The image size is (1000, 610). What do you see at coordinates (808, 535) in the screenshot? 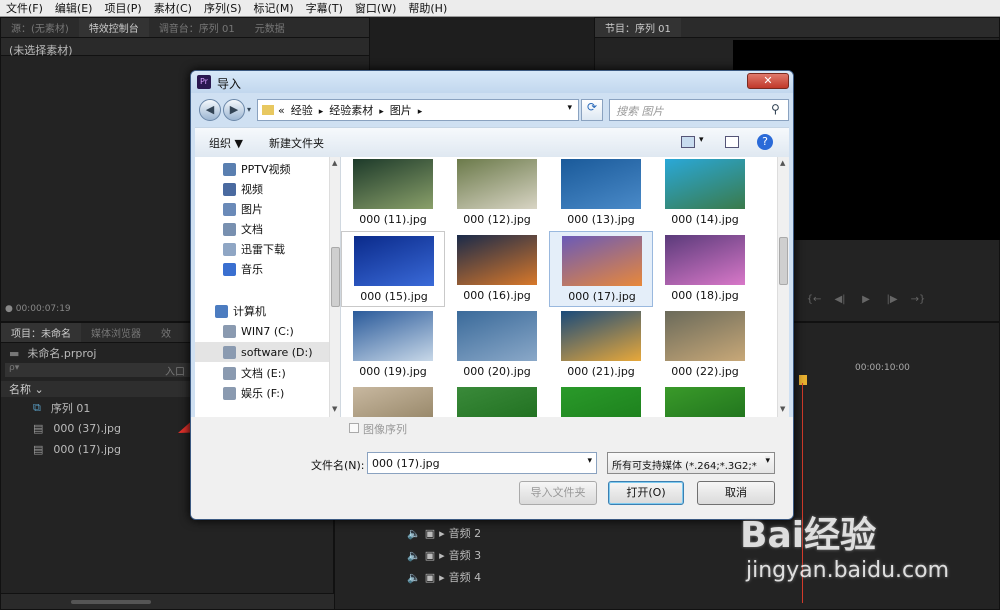
I see `watermark-brand: Bai经验` at bounding box center [808, 535].